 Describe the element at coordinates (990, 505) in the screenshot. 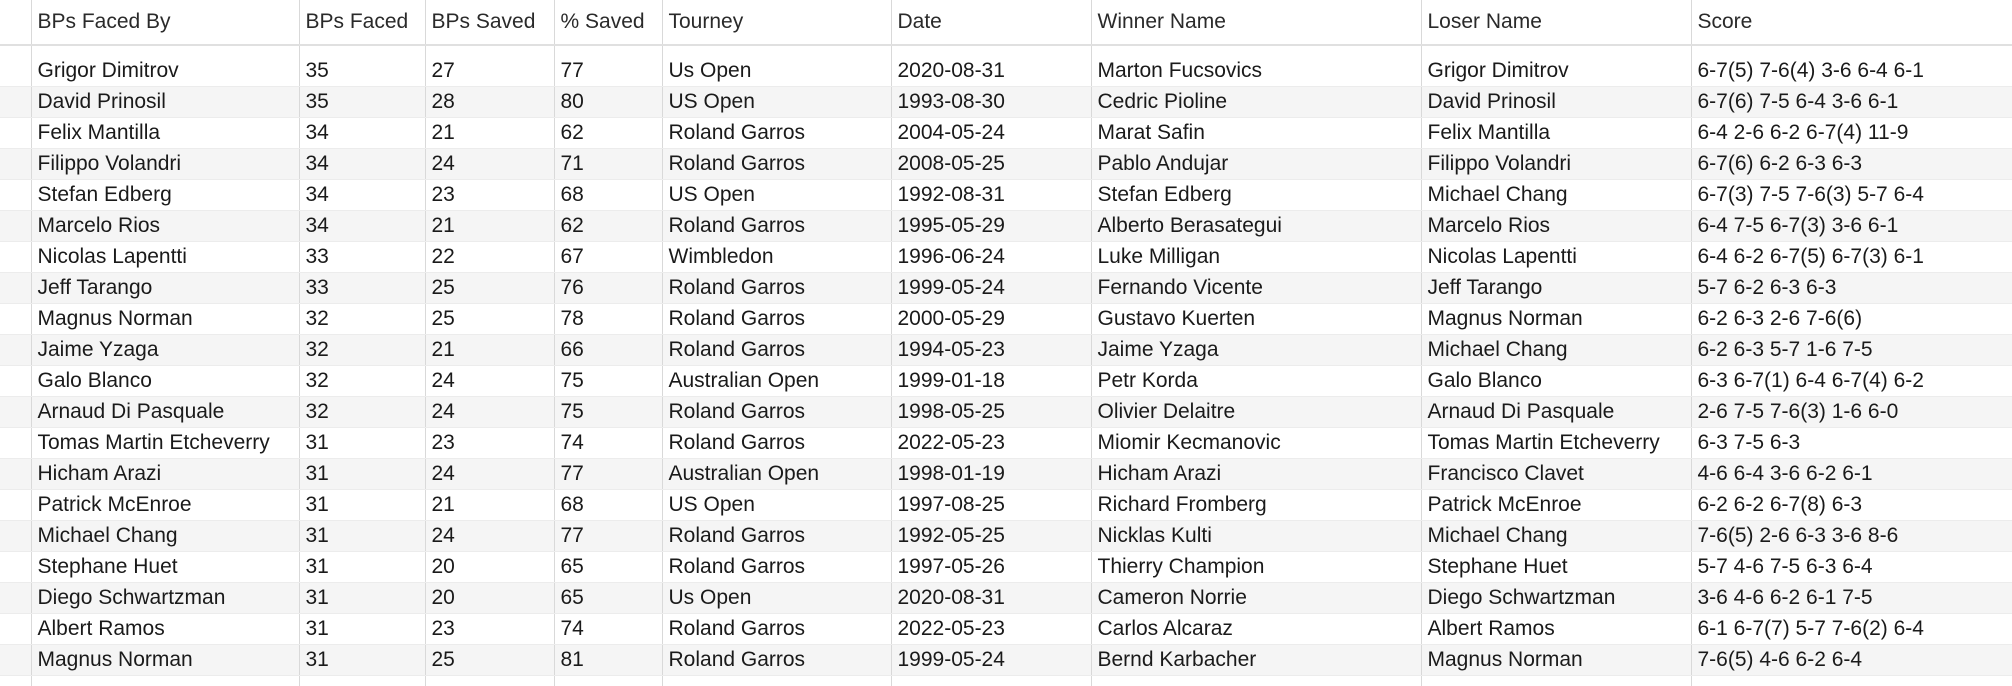

I see `cell-date: 1997-08-25` at that location.